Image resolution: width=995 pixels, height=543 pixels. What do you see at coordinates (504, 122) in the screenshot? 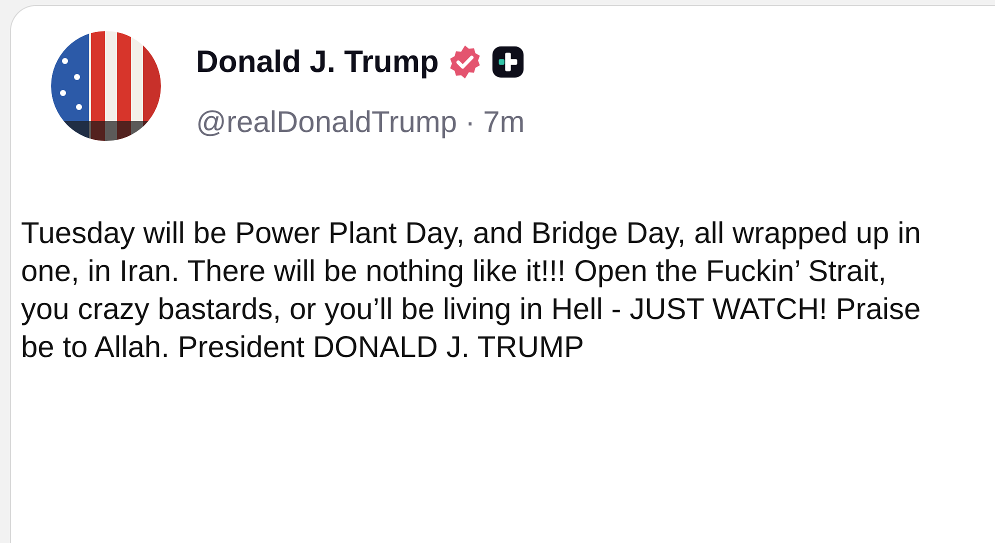
I see `post-time: 7m` at bounding box center [504, 122].